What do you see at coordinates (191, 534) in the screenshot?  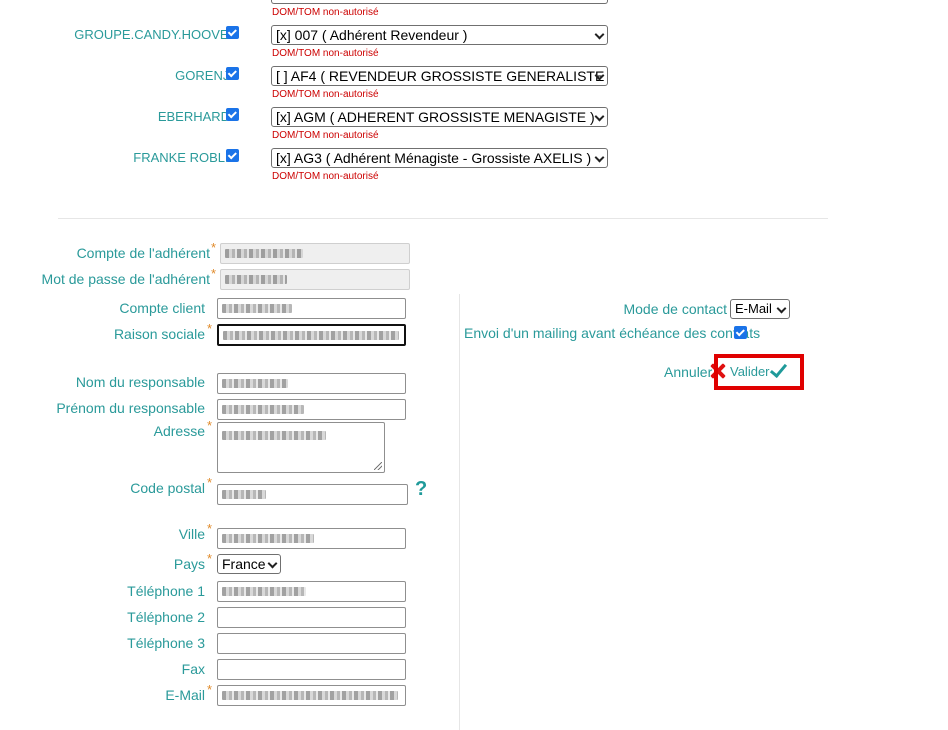 I see `ville-label: Ville` at bounding box center [191, 534].